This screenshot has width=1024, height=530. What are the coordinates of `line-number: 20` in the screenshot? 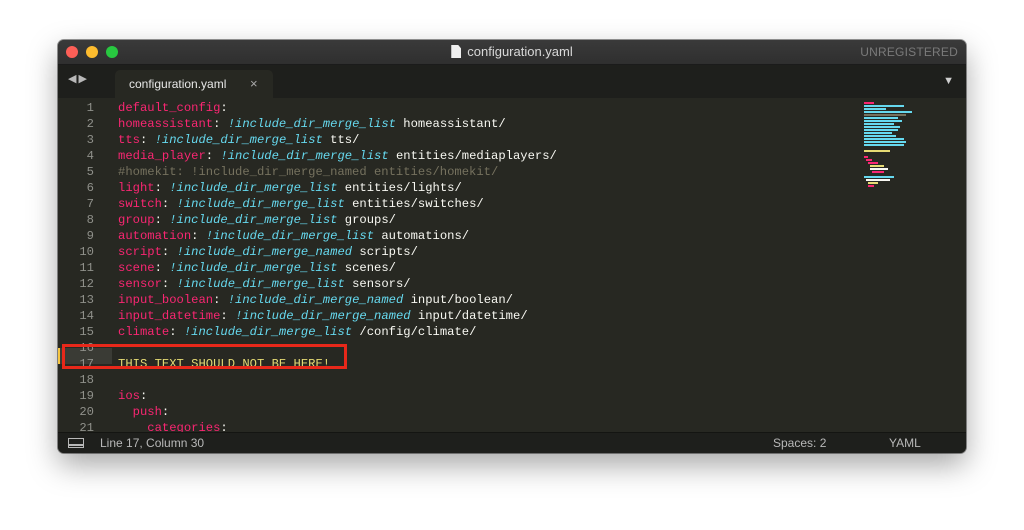 It's located at (86, 412).